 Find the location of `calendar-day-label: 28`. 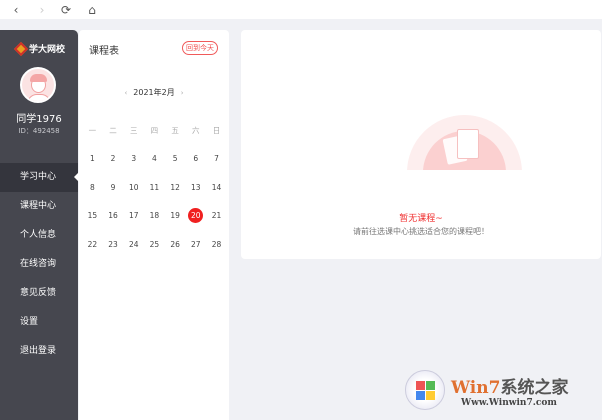

calendar-day-label: 28 is located at coordinates (216, 244).